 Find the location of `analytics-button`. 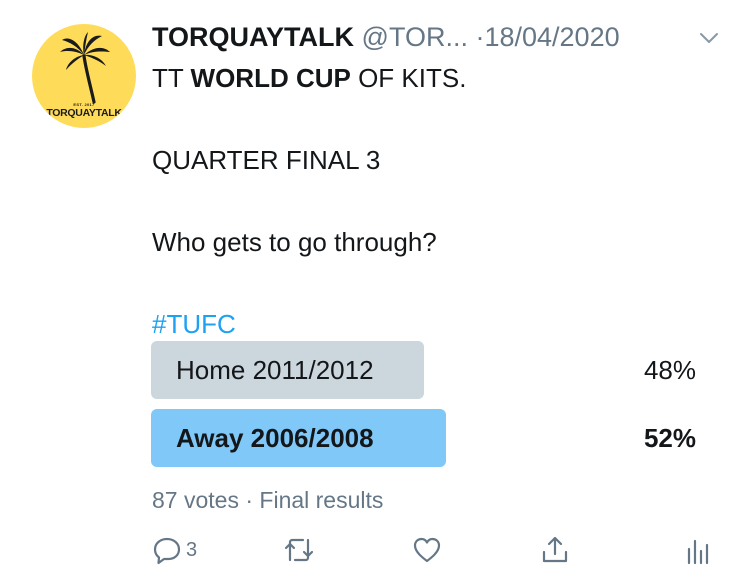

analytics-button is located at coordinates (697, 550).